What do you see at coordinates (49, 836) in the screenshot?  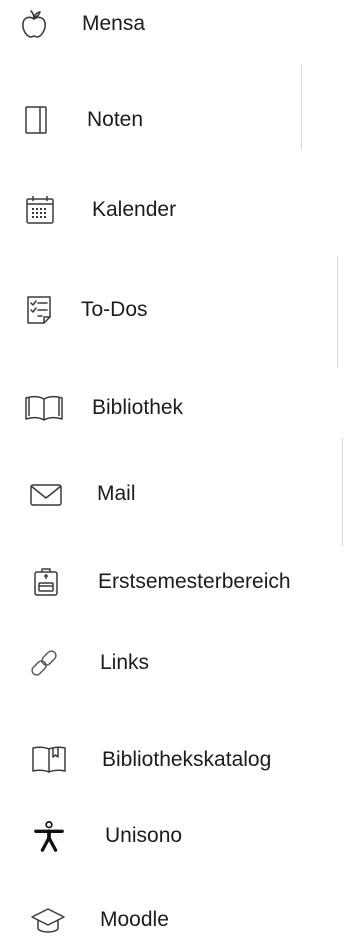 I see `accessibility-icon` at bounding box center [49, 836].